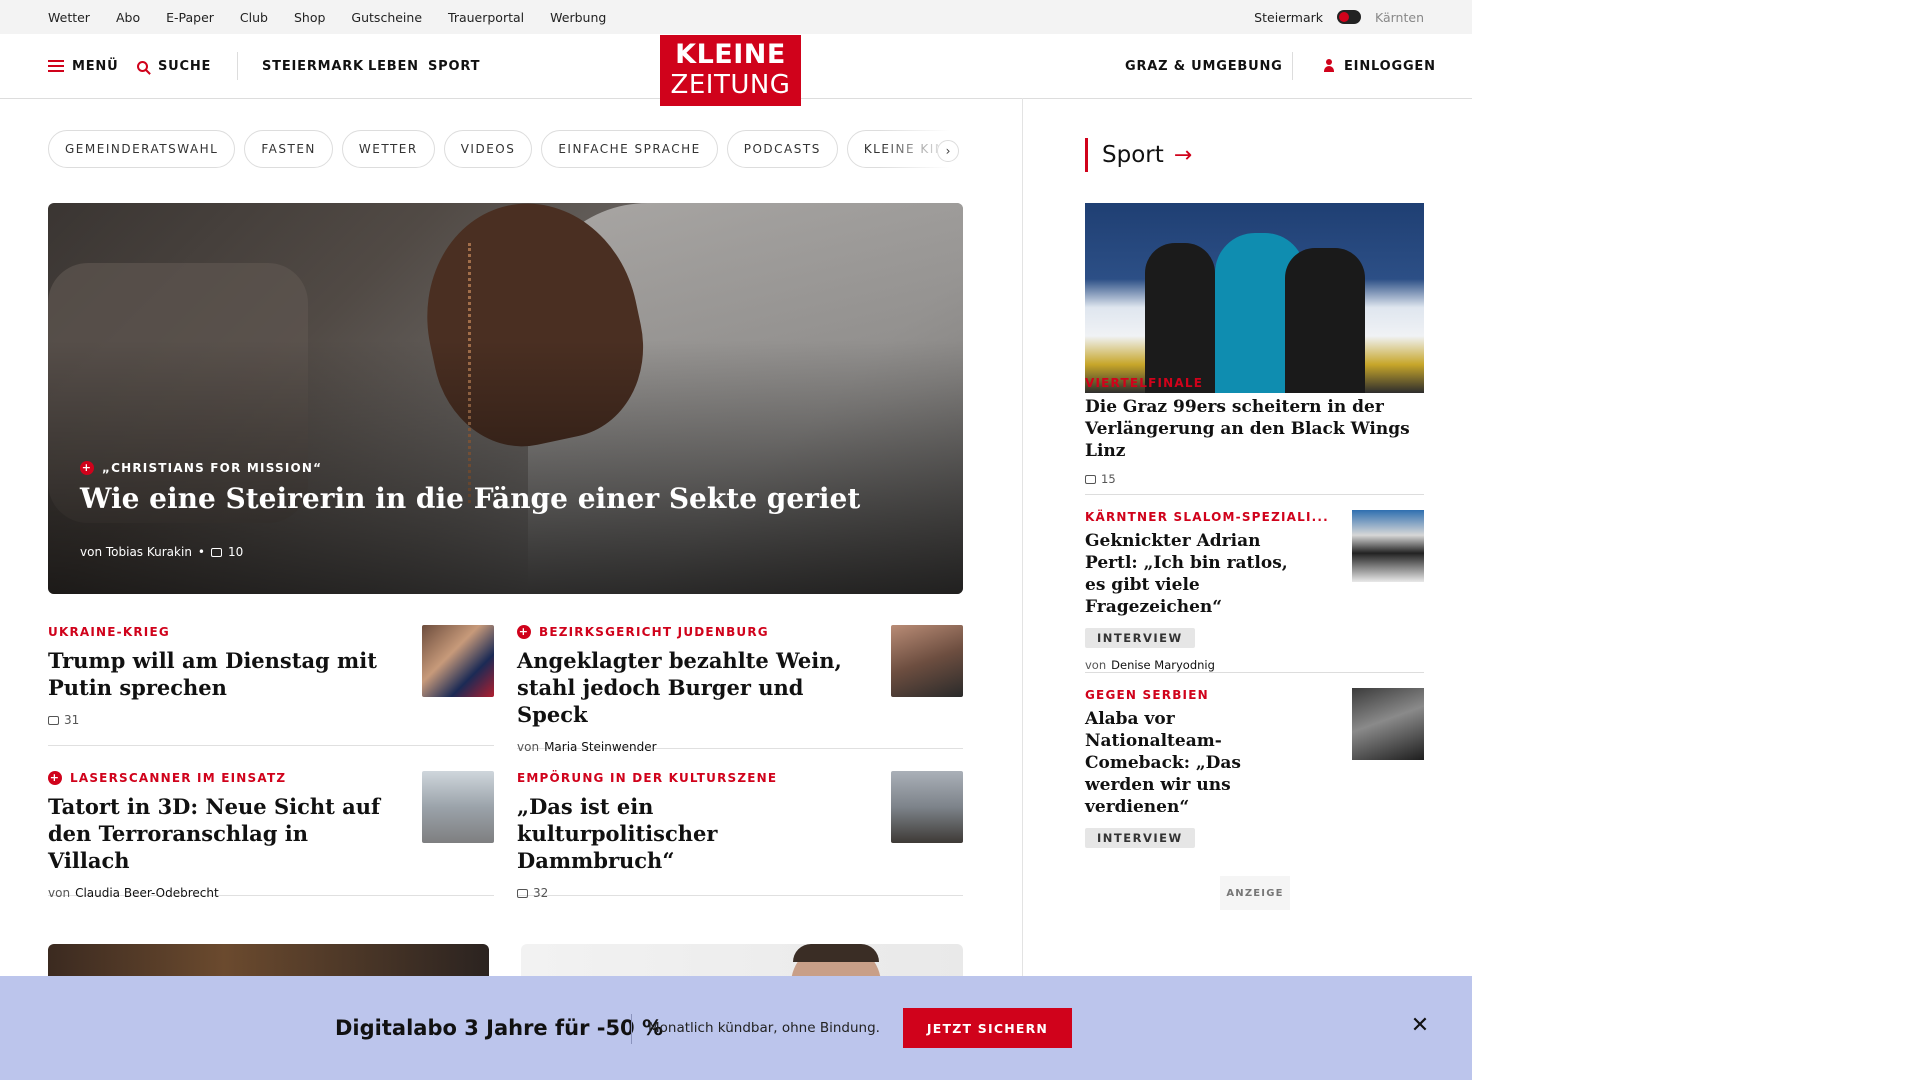  What do you see at coordinates (1204, 66) in the screenshot?
I see `location-graz: GRAZ & UMGEBUNG` at bounding box center [1204, 66].